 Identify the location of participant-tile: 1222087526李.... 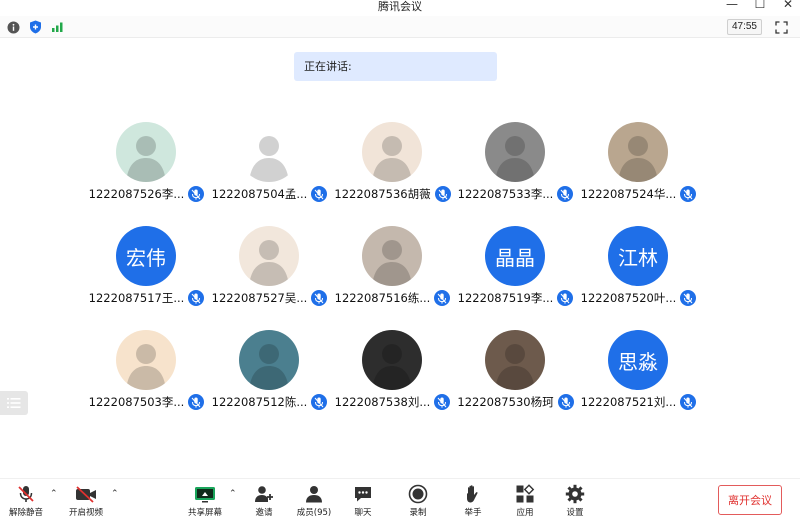
(146, 170).